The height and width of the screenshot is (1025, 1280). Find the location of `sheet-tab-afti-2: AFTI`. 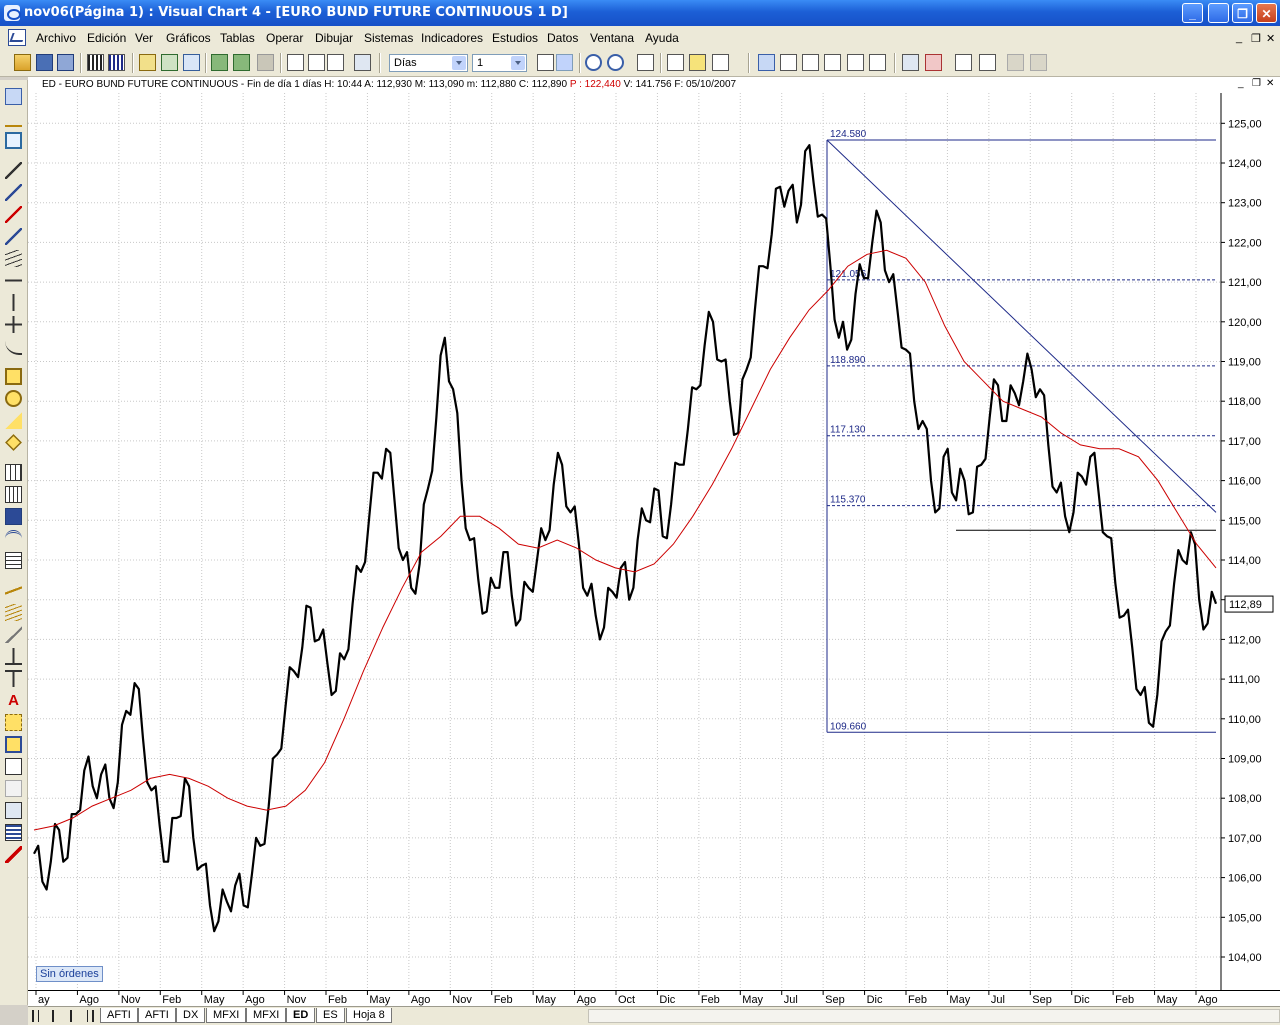

sheet-tab-afti-2: AFTI is located at coordinates (157, 1015).